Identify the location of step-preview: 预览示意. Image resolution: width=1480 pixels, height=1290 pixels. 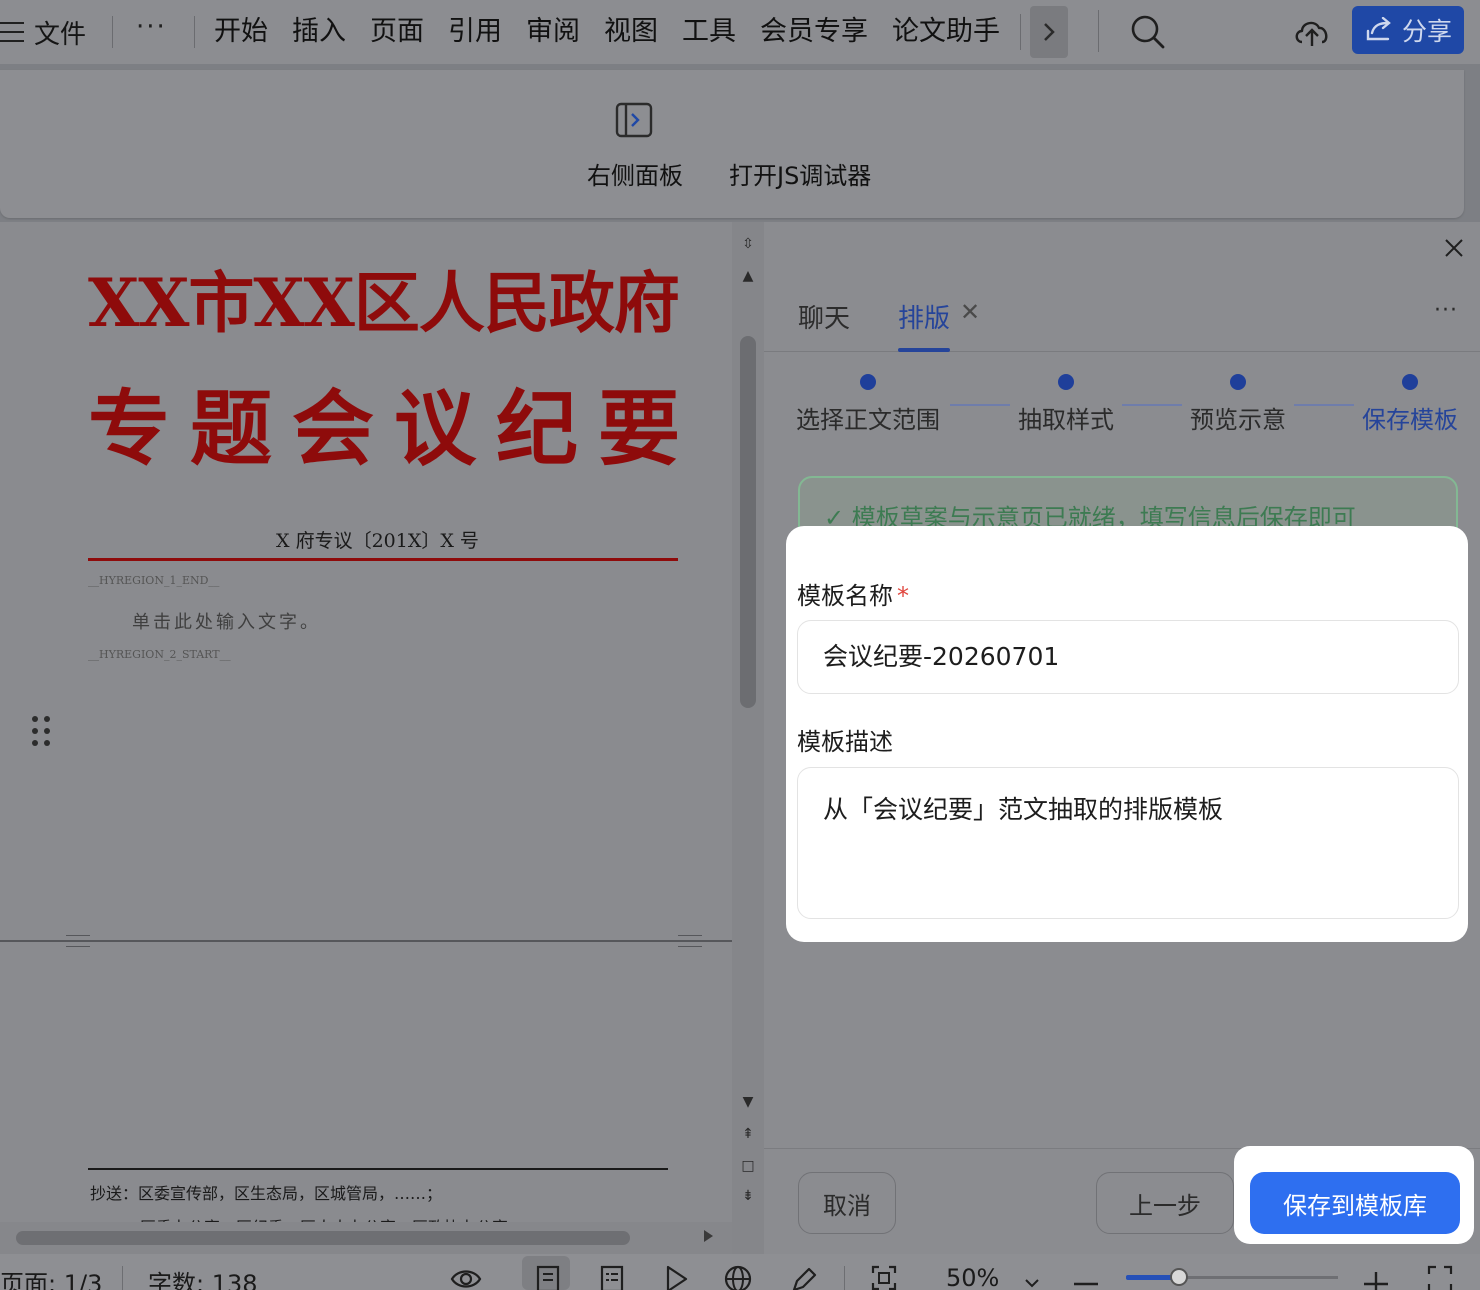
(1238, 404).